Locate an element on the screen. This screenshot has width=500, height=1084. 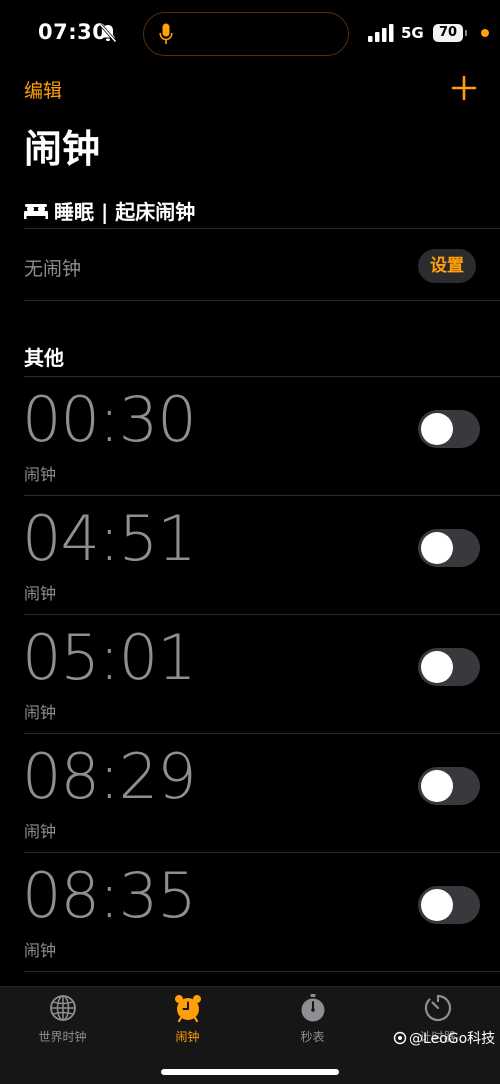
tab-label: 闹钟 is located at coordinates (187, 1037).